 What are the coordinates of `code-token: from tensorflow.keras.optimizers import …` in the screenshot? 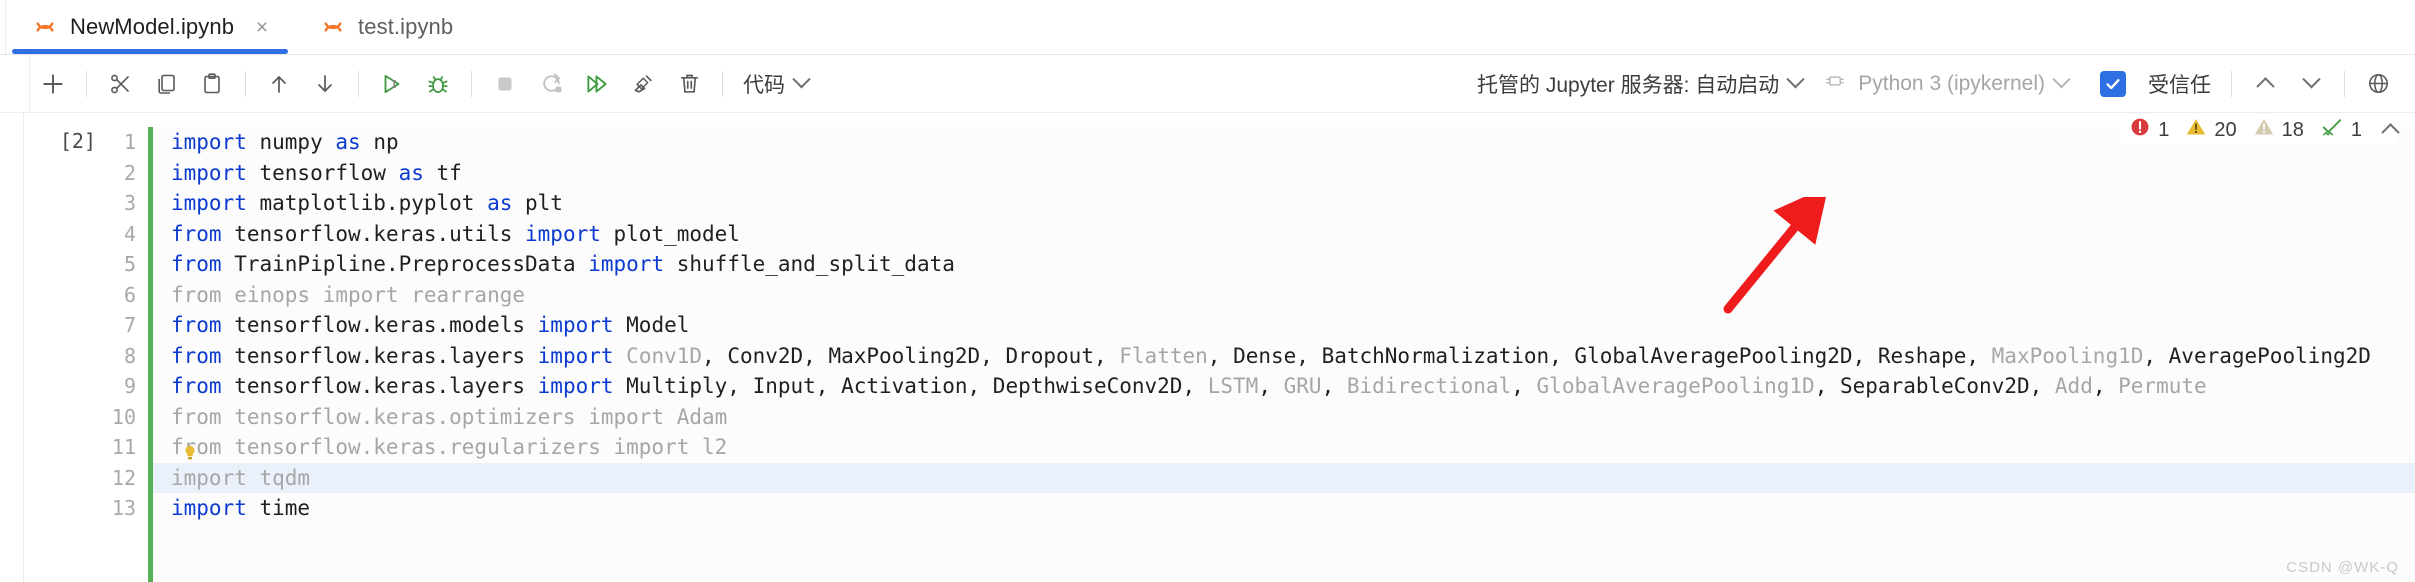 It's located at (449, 416).